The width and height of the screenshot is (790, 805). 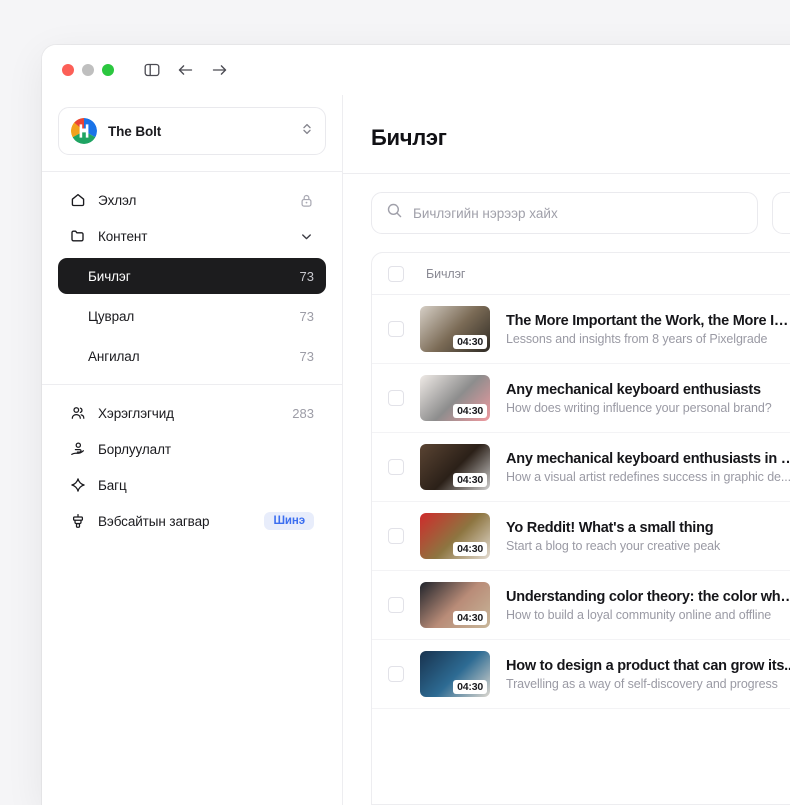 I want to click on window-traffic-lights, so click(x=88, y=70).